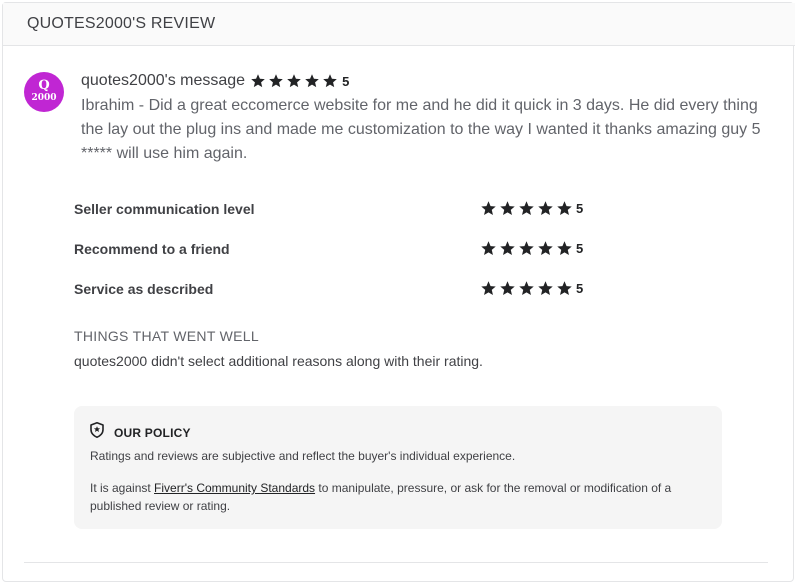 This screenshot has height=582, width=796. I want to click on criteria-label: Service as described, so click(144, 289).